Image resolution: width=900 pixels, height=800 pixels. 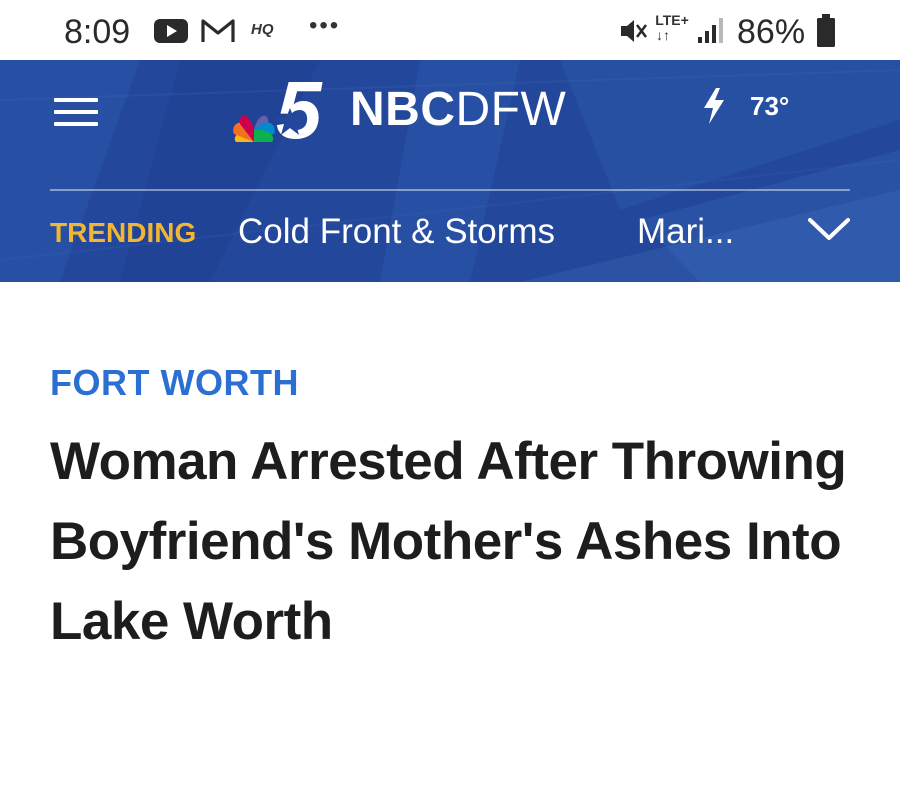 What do you see at coordinates (403, 109) in the screenshot?
I see `brand-nbc: NBC` at bounding box center [403, 109].